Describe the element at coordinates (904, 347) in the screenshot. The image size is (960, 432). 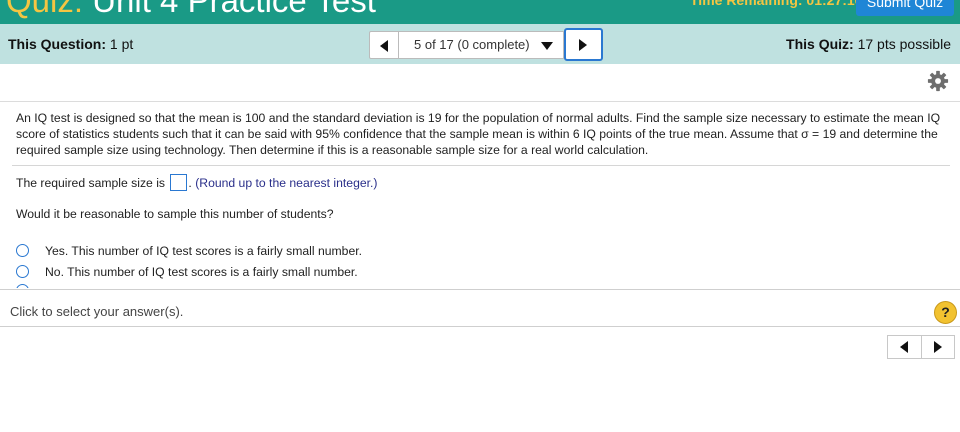
I see `previous-button` at that location.